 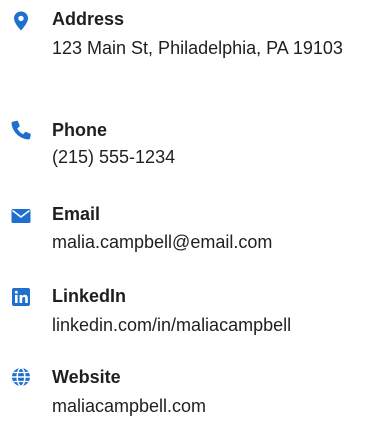 I want to click on address-label: Address, so click(x=88, y=19).